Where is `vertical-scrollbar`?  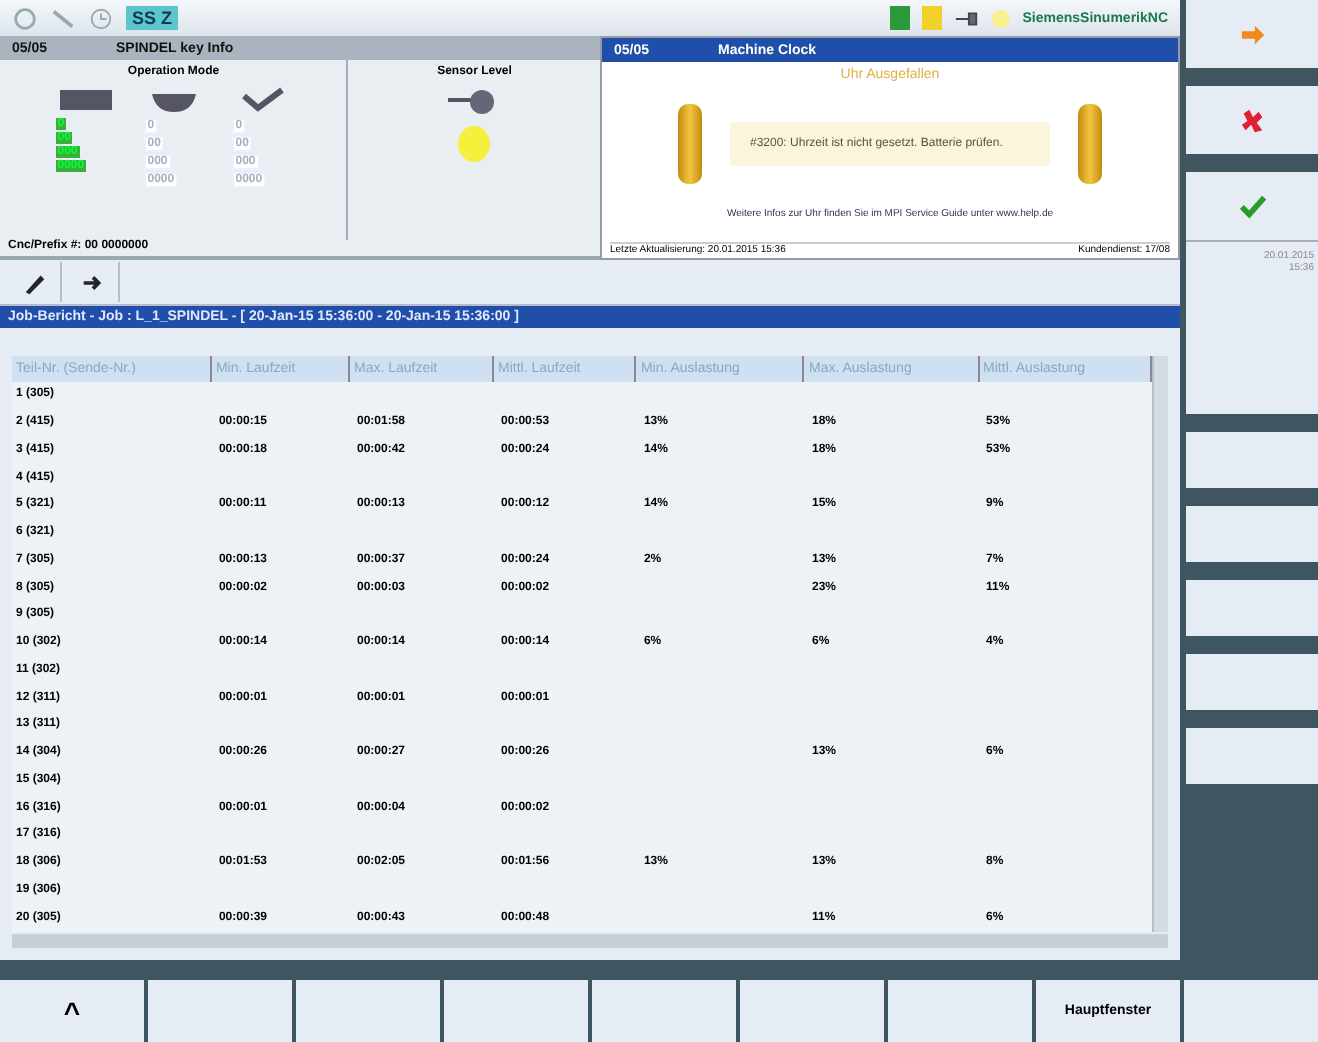
vertical-scrollbar is located at coordinates (1160, 644).